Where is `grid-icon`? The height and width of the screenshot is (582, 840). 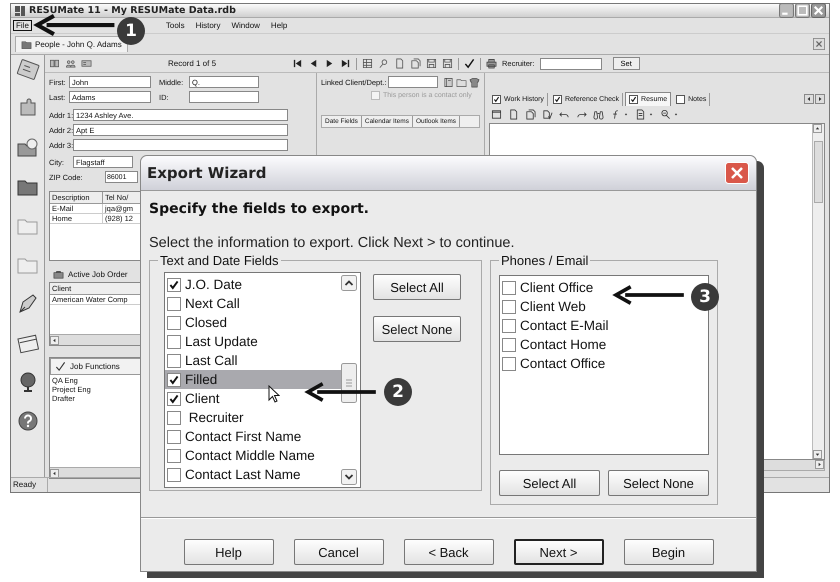 grid-icon is located at coordinates (367, 63).